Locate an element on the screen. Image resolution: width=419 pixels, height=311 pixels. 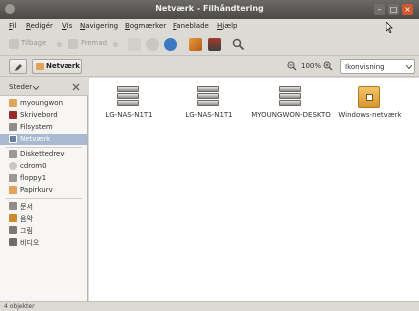
music-folder-icon is located at coordinates (13, 218).